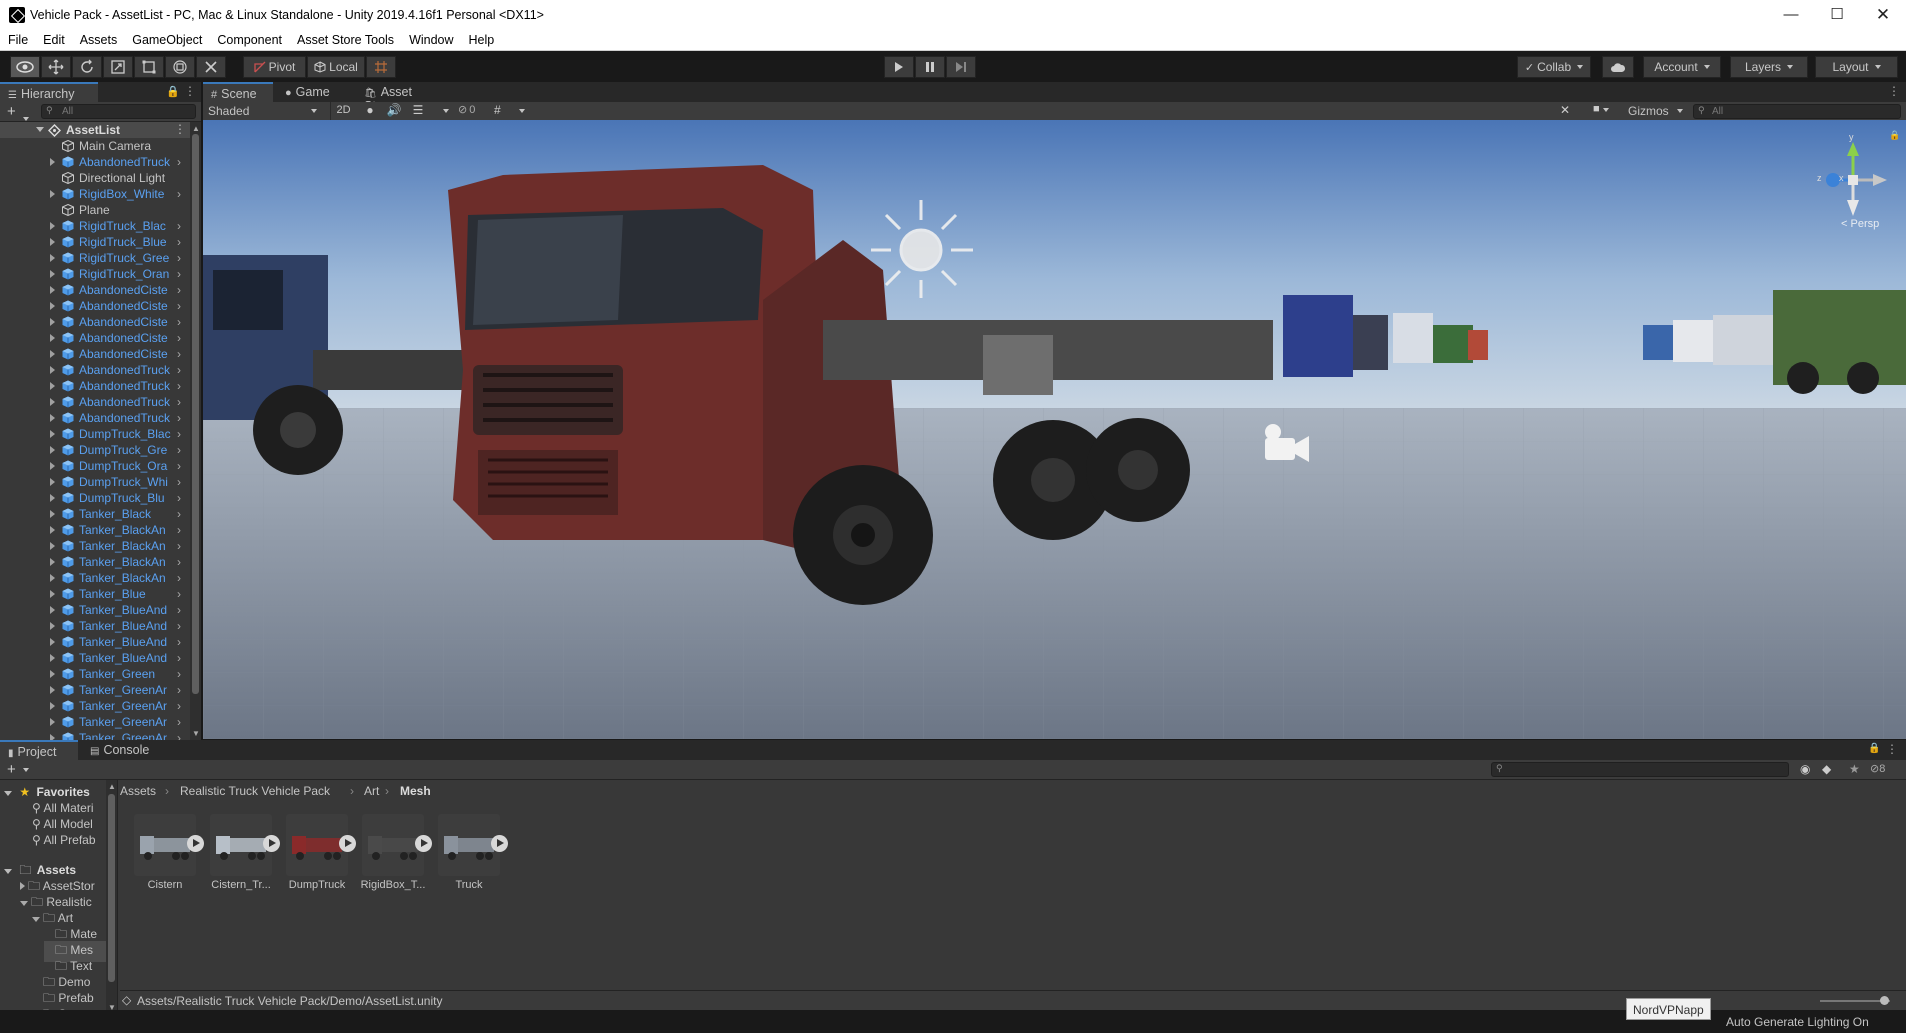 Image resolution: width=1906 pixels, height=1033 pixels. What do you see at coordinates (899, 67) in the screenshot?
I see `play-button` at bounding box center [899, 67].